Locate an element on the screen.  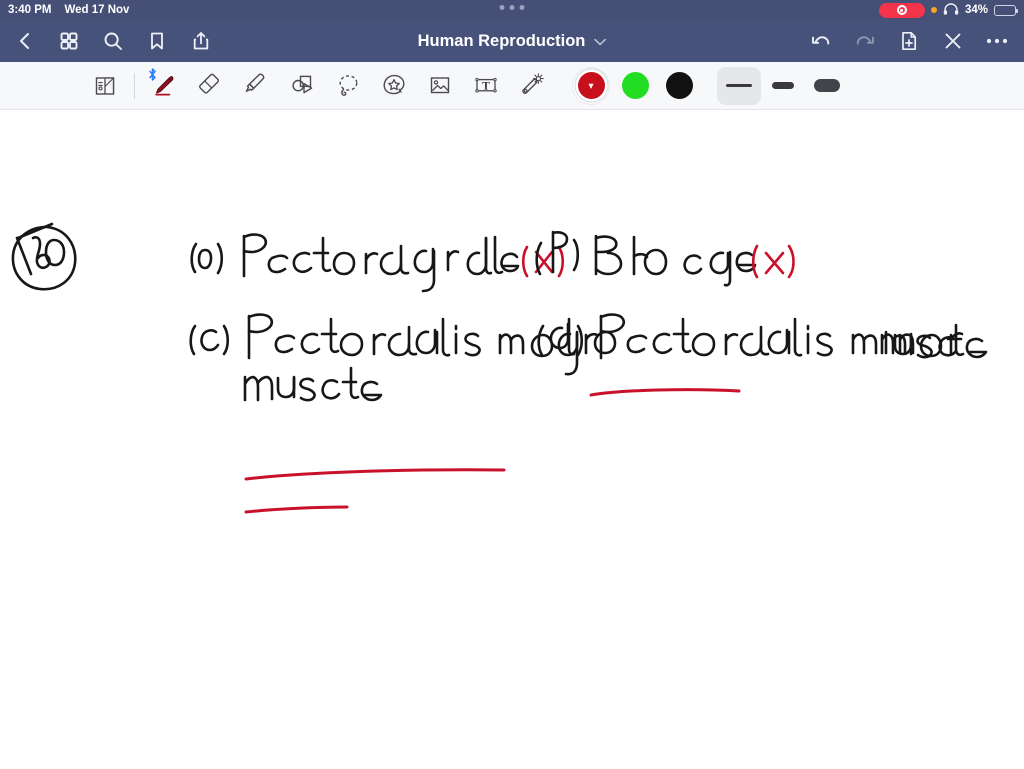
option-c-underline-ink is located at coordinates (375, 491).